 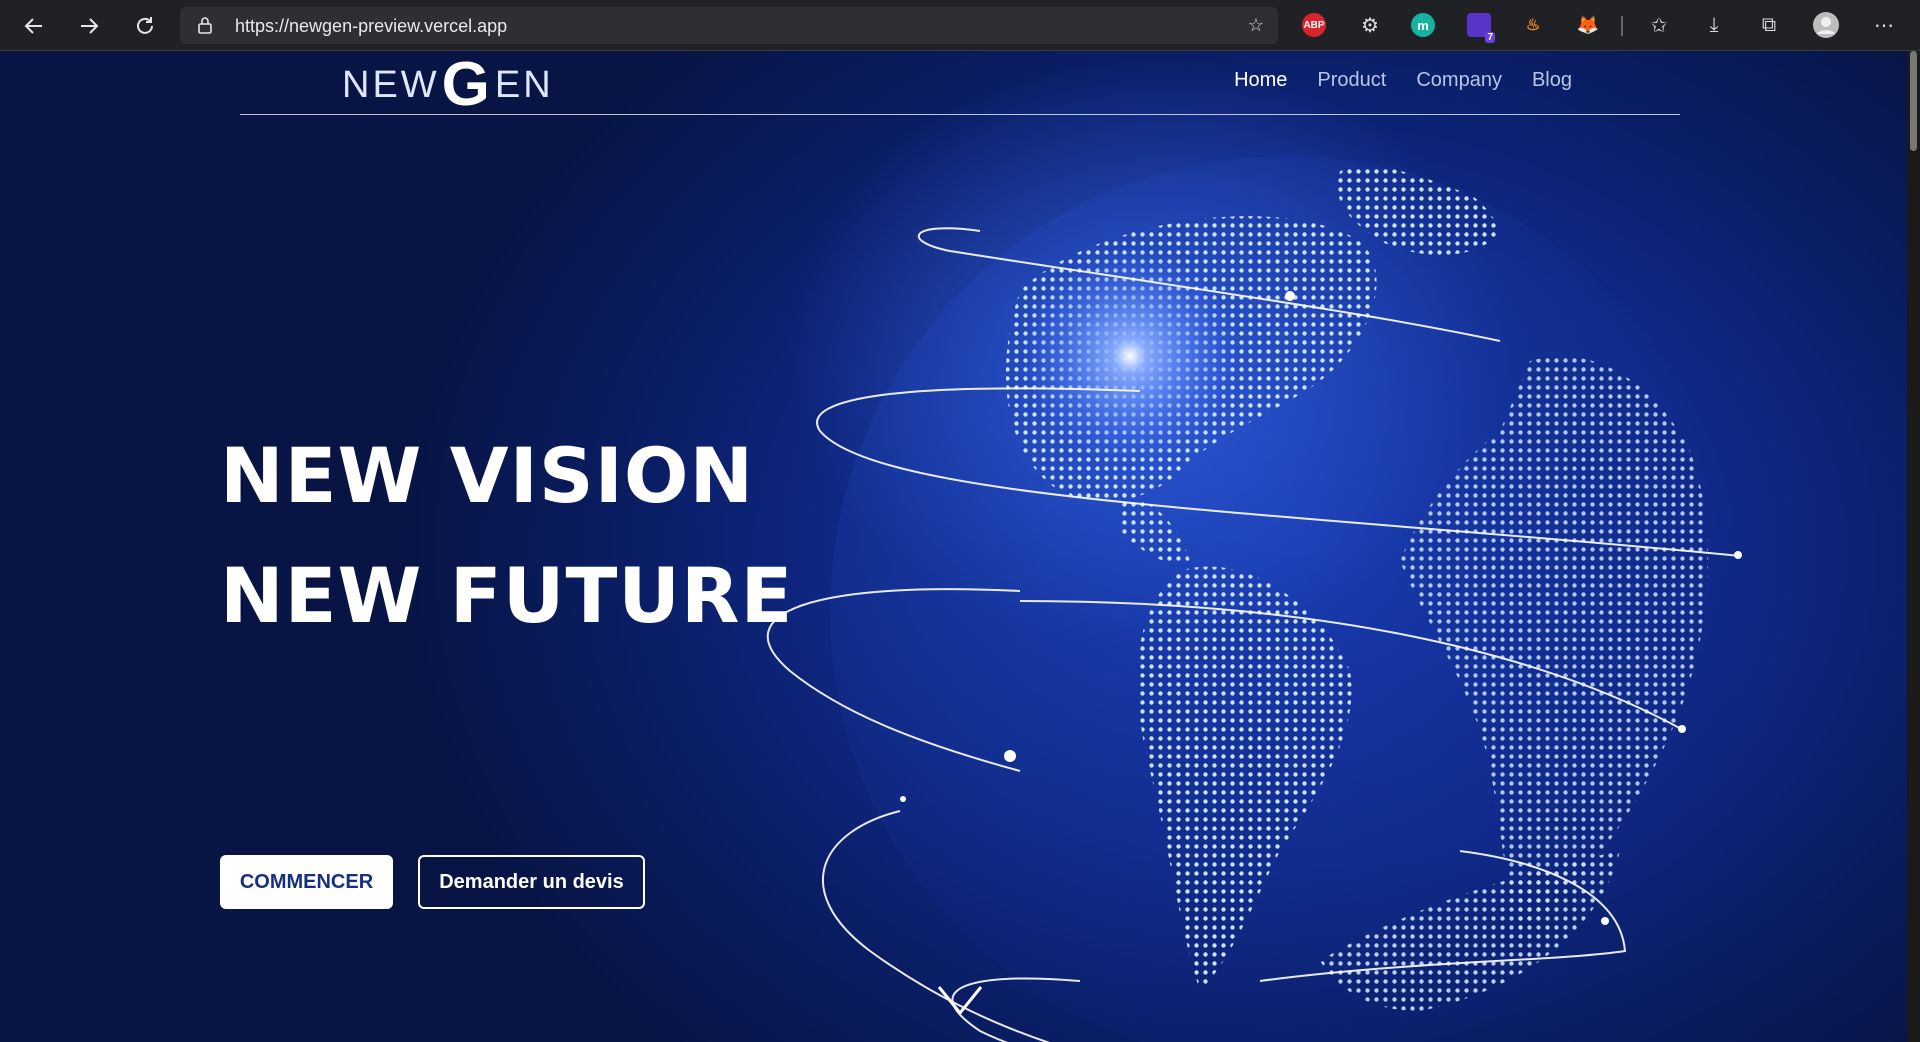 What do you see at coordinates (1913, 101) in the screenshot?
I see `scrollbar-thumb` at bounding box center [1913, 101].